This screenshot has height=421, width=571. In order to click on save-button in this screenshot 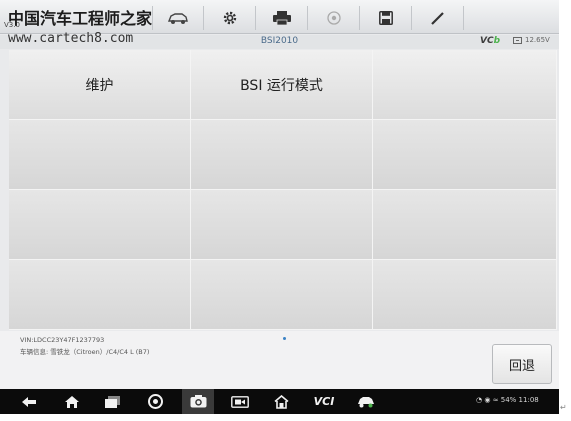, I will do `click(386, 18)`.